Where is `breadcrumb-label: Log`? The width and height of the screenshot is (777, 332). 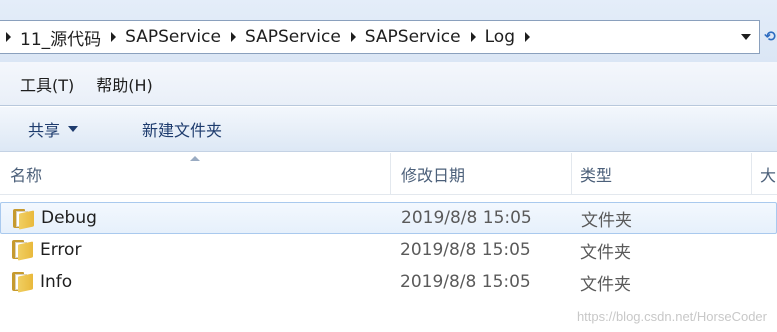 breadcrumb-label: Log is located at coordinates (500, 37).